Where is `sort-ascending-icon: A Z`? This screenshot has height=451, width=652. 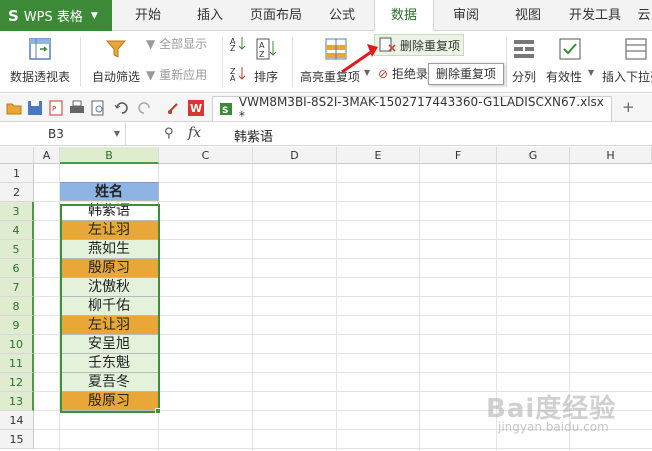
sort-ascending-icon: A Z is located at coordinates (238, 43).